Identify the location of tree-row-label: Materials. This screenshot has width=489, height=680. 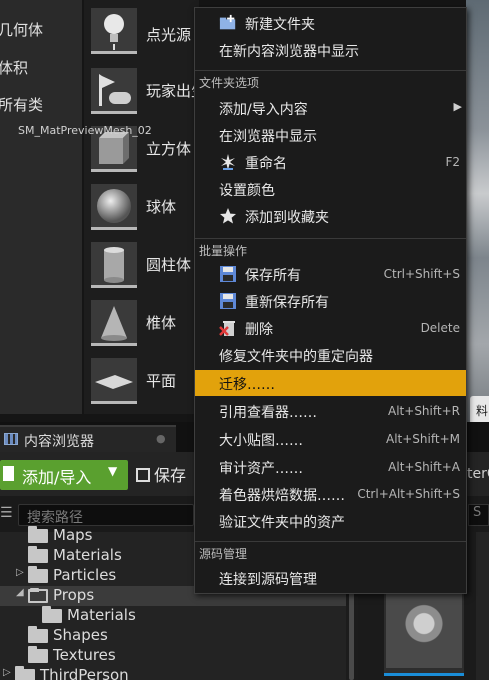
(101, 615).